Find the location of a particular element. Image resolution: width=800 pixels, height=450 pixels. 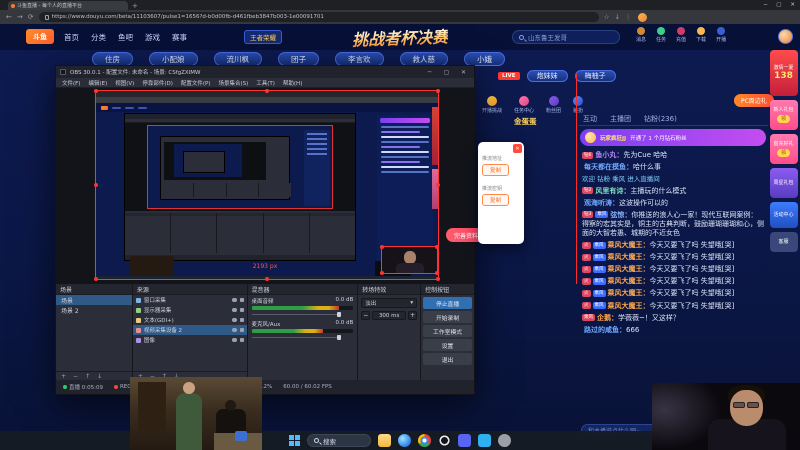

maximize-button: ▢ is located at coordinates (778, 5).